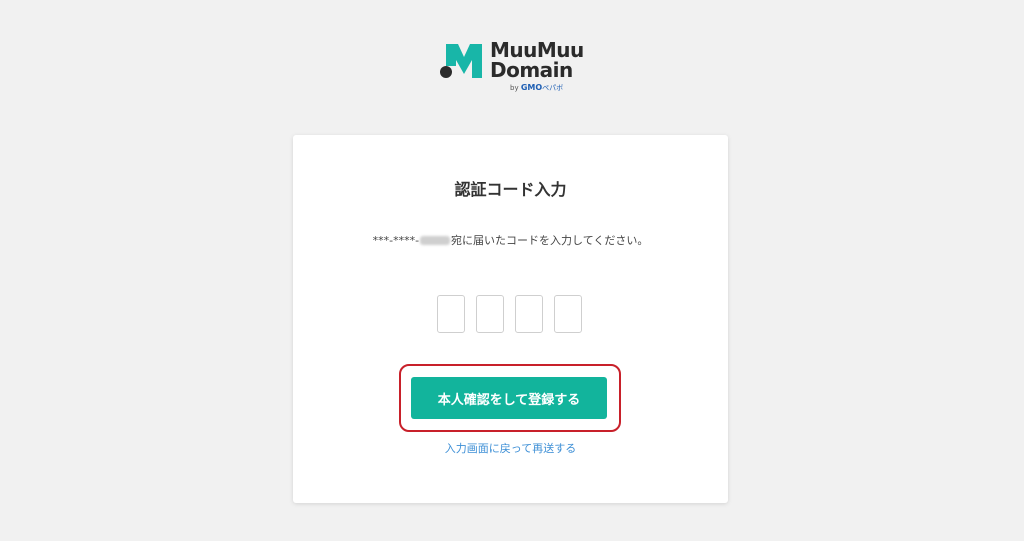 The image size is (1024, 541). Describe the element at coordinates (529, 314) in the screenshot. I see `code-digit-3-input` at that location.